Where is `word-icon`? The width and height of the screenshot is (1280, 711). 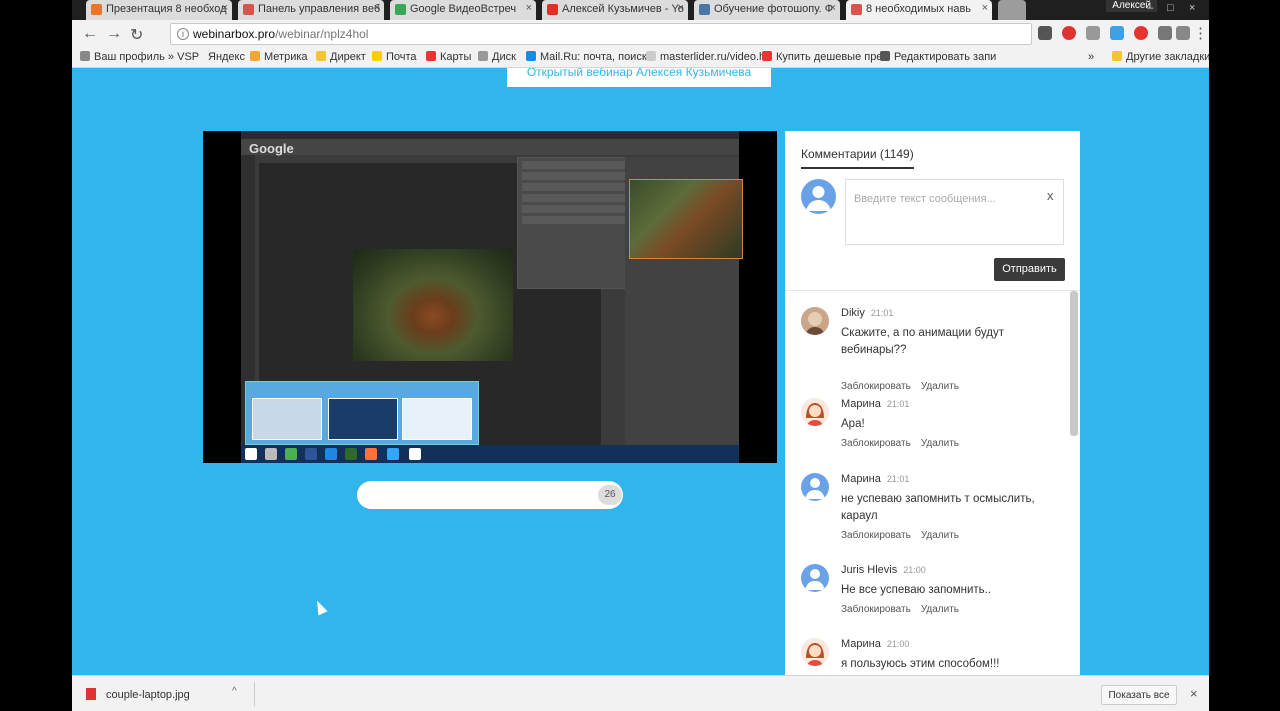 word-icon is located at coordinates (311, 454).